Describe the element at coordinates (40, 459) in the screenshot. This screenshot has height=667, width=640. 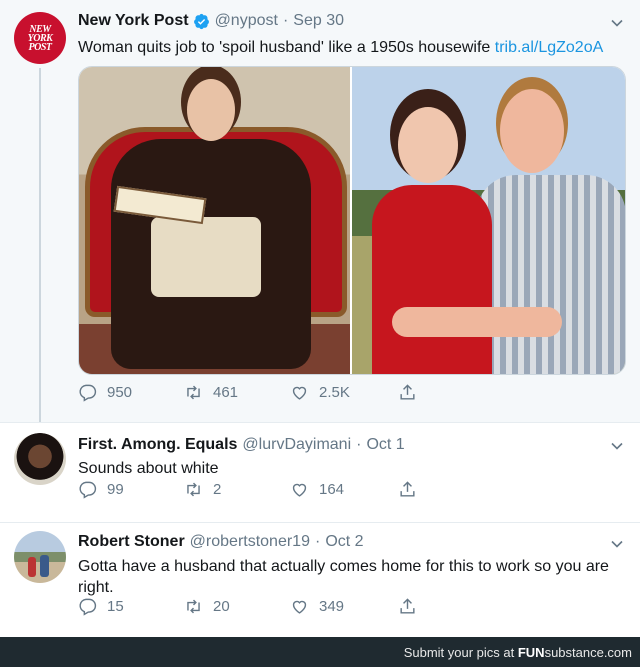
I see `avatar-first-among-equals` at that location.